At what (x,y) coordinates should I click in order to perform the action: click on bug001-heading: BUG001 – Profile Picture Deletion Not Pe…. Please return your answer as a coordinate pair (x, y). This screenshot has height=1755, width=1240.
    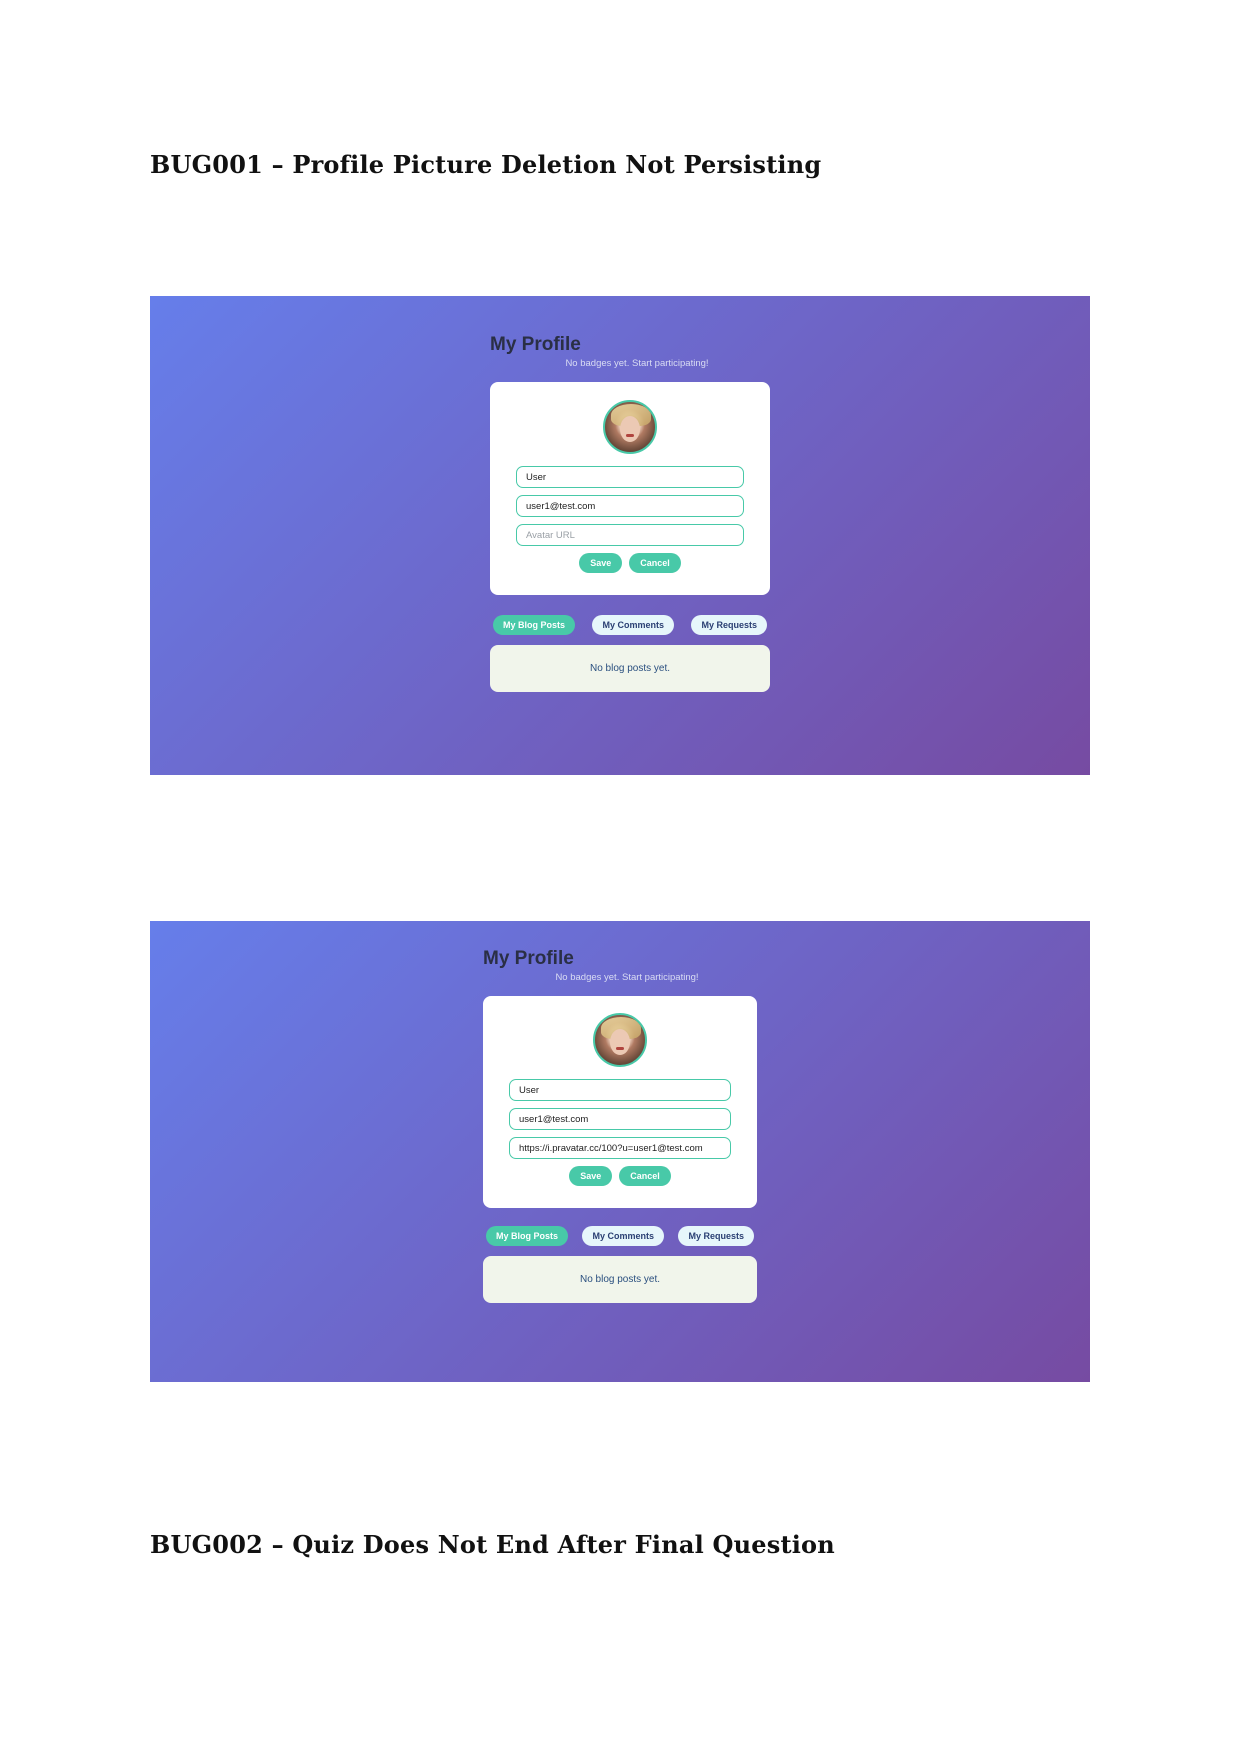
    Looking at the image, I should click on (486, 164).